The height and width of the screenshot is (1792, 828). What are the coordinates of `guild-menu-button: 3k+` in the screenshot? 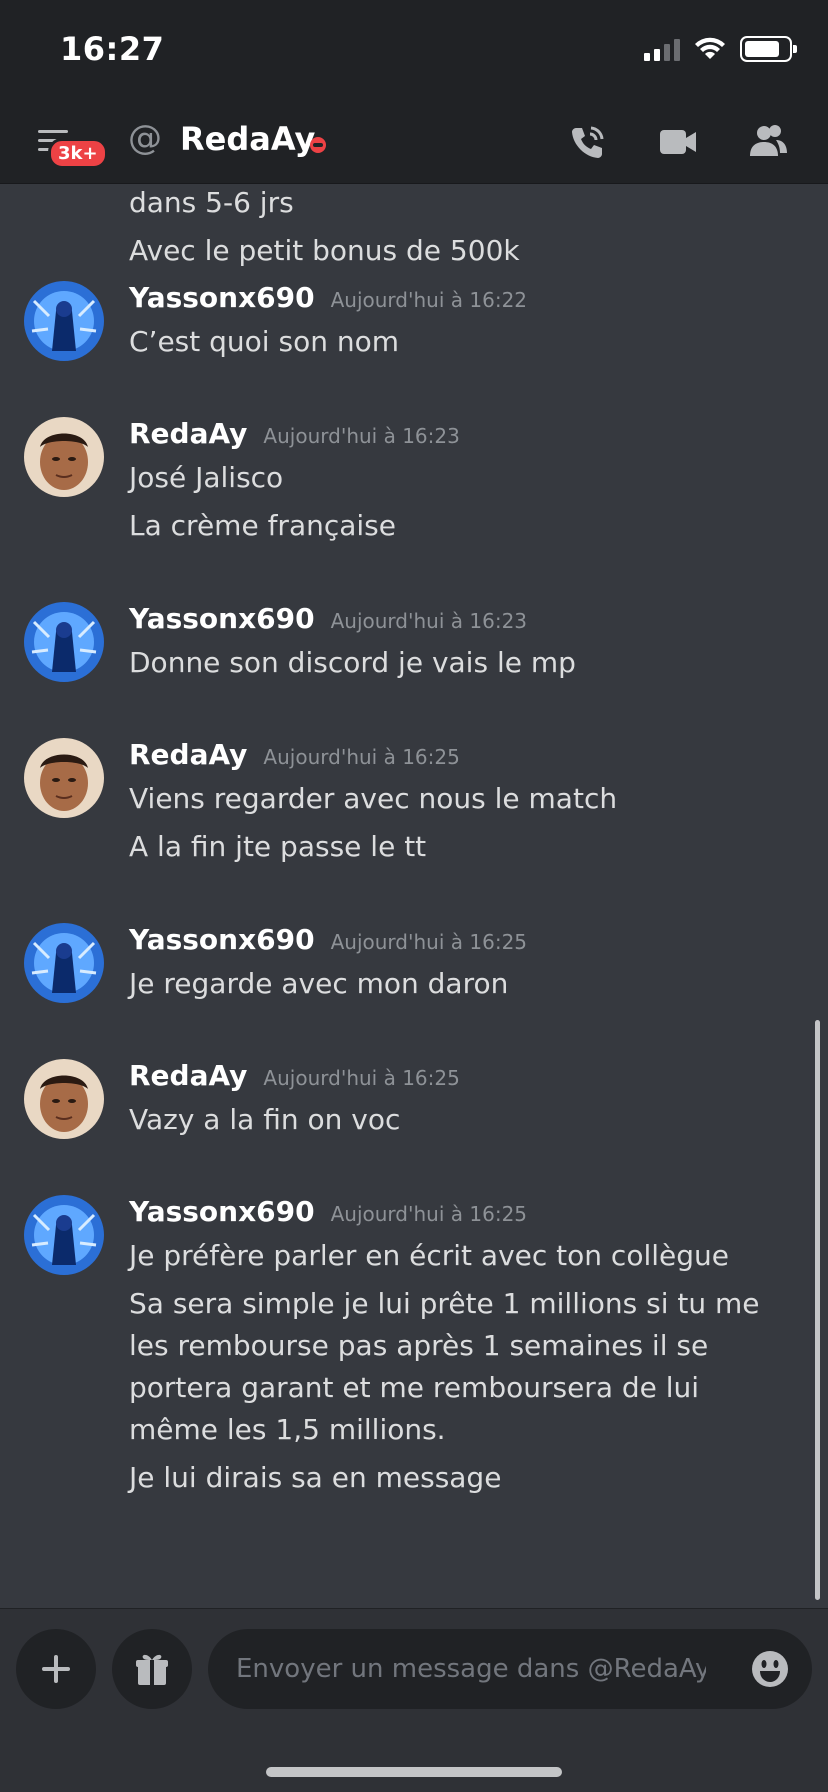 It's located at (71, 146).